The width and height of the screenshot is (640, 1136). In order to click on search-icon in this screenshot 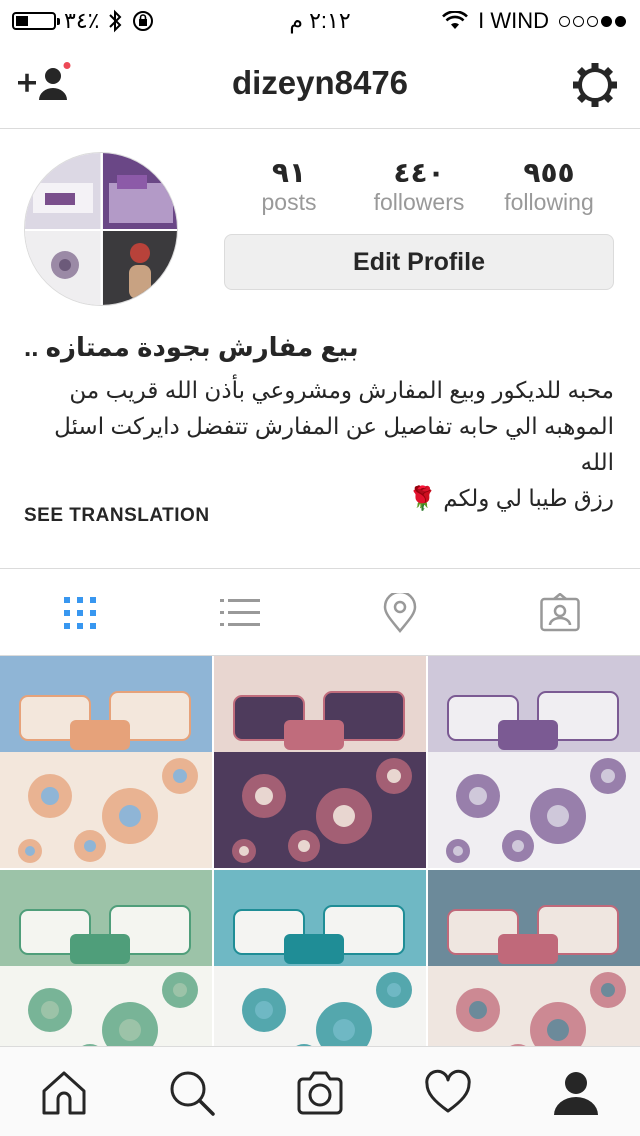, I will do `click(192, 1093)`.